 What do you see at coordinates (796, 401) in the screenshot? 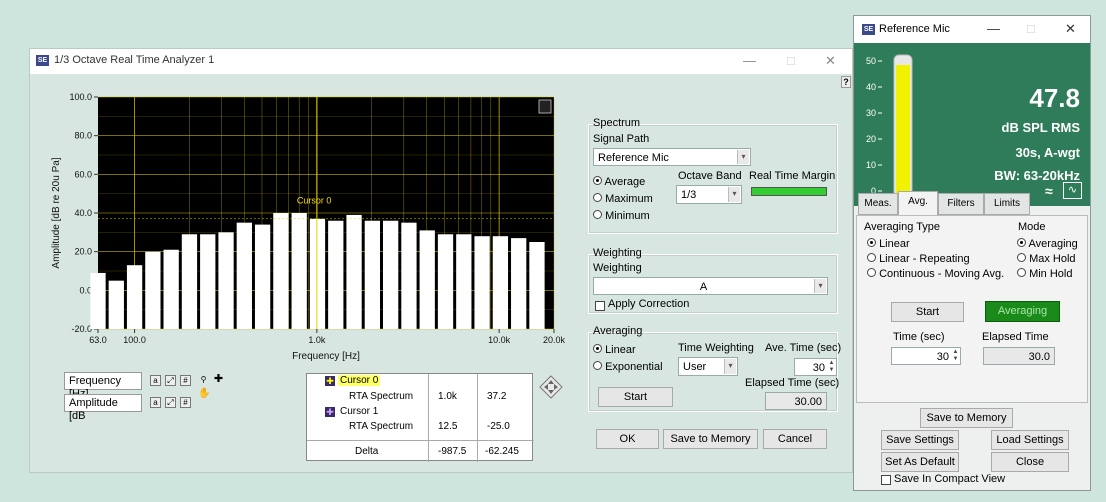
I see `elapsed-time-display: 30.00` at bounding box center [796, 401].